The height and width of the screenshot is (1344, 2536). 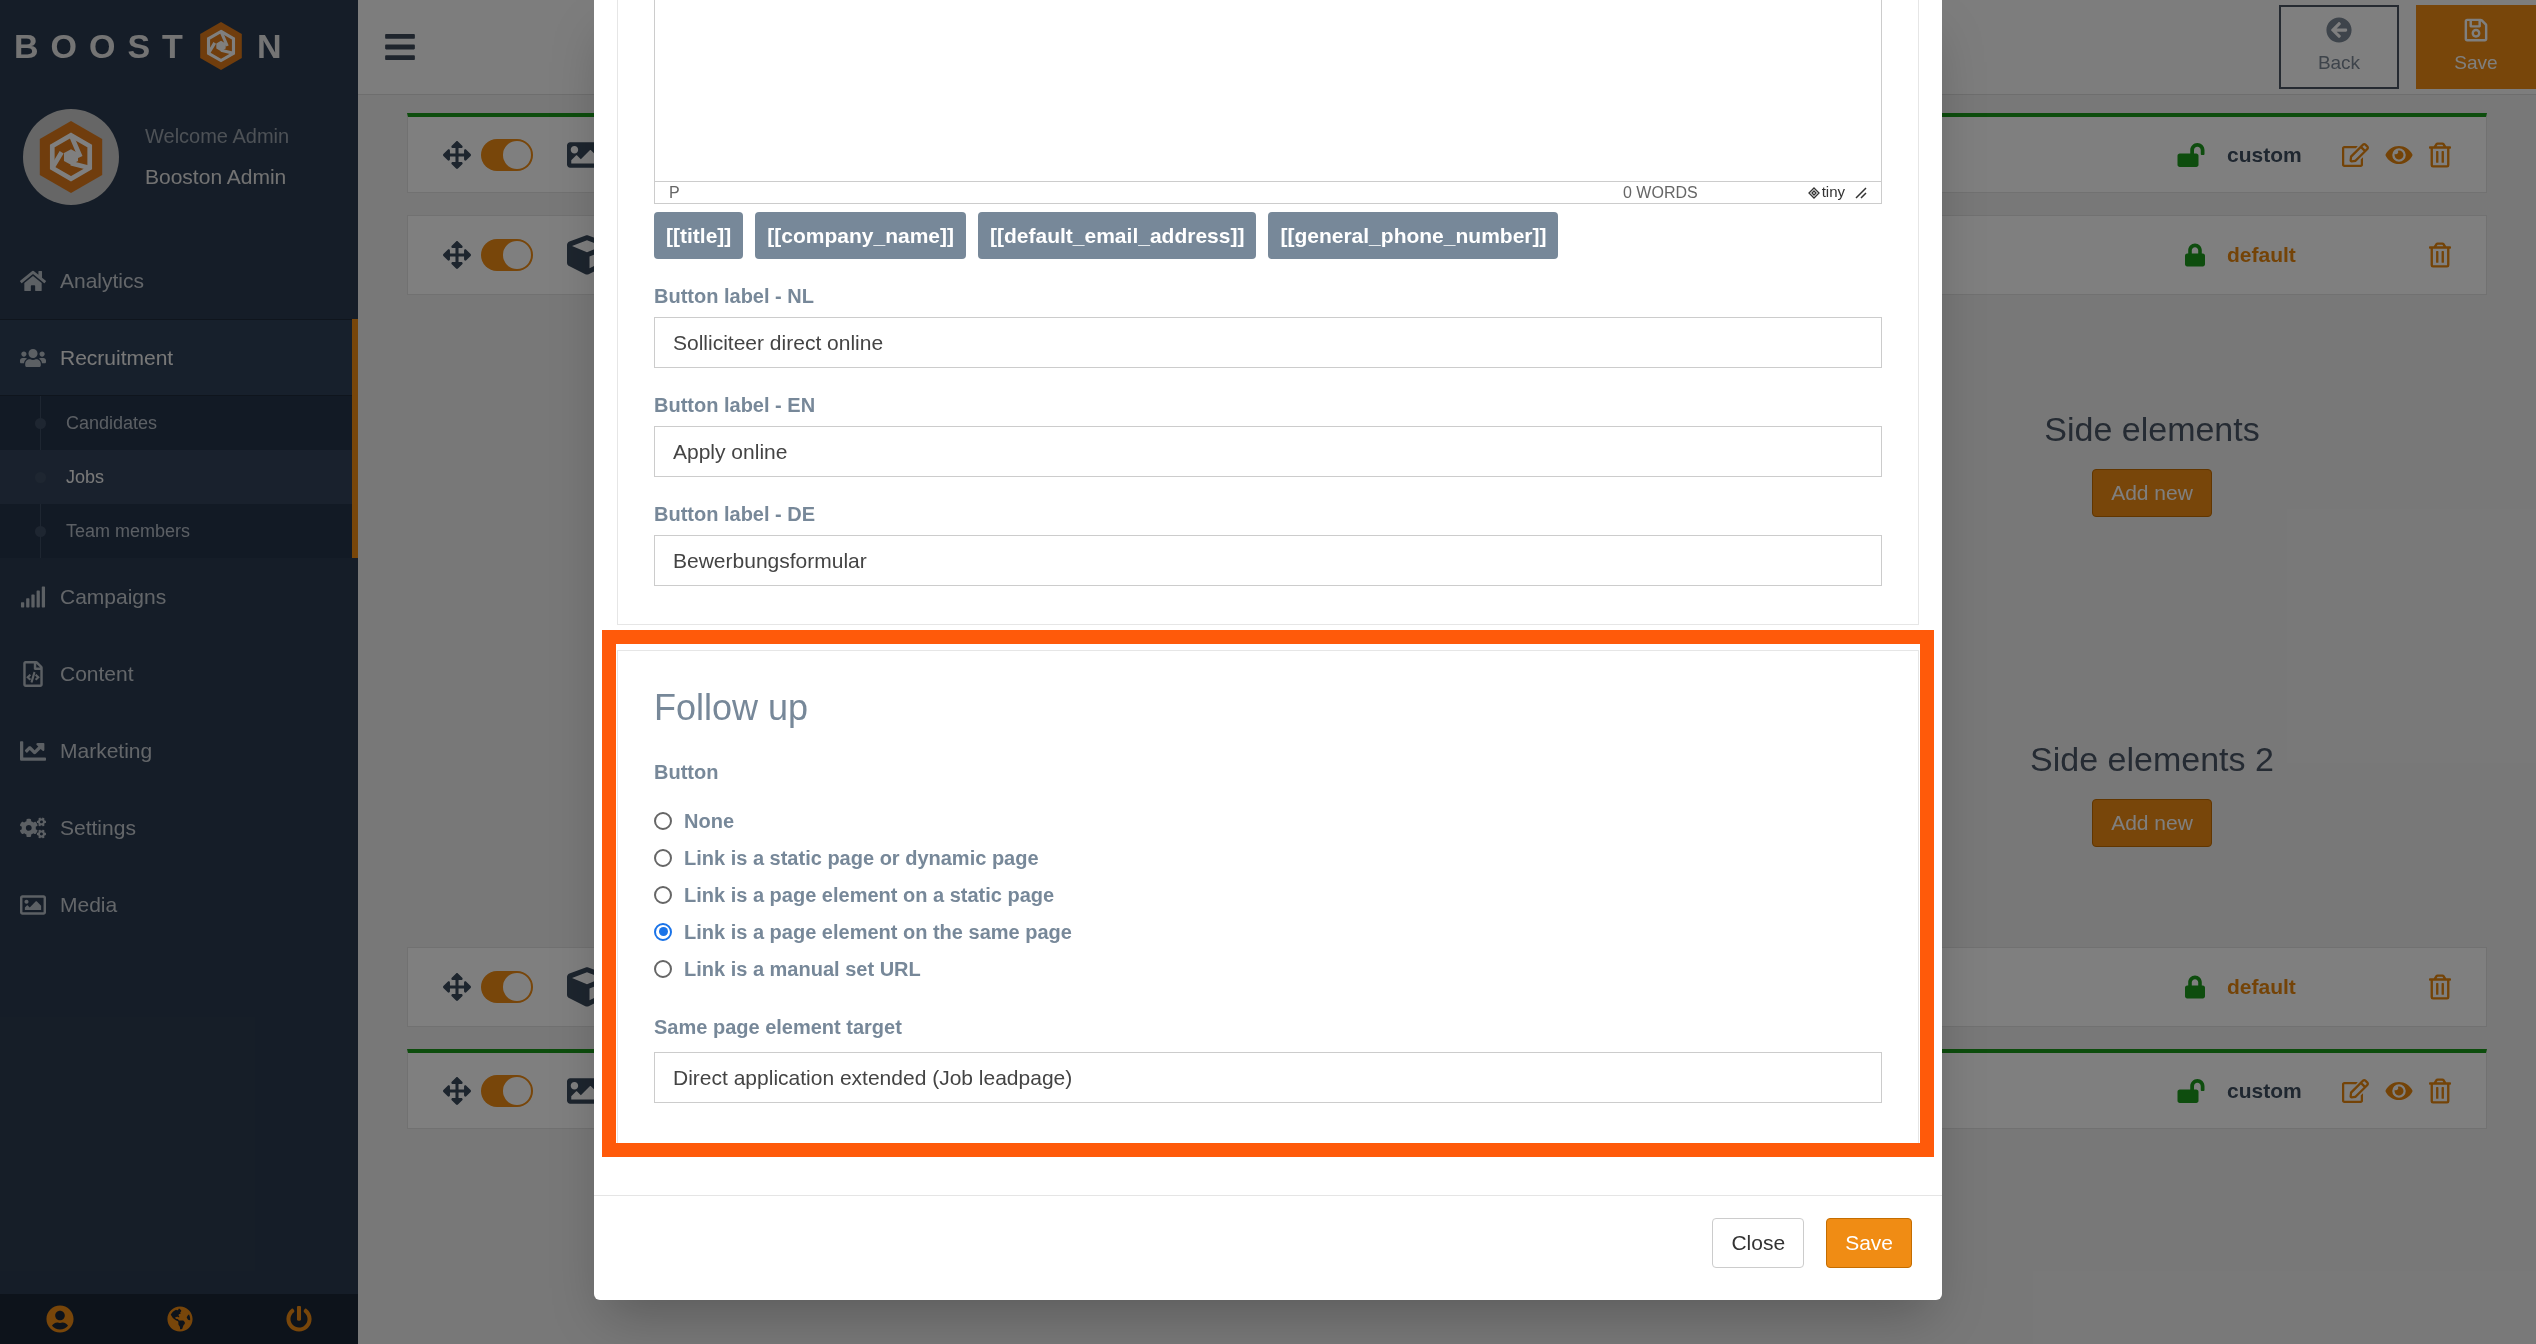 I want to click on nav-item: Campaigns, so click(x=179, y=596).